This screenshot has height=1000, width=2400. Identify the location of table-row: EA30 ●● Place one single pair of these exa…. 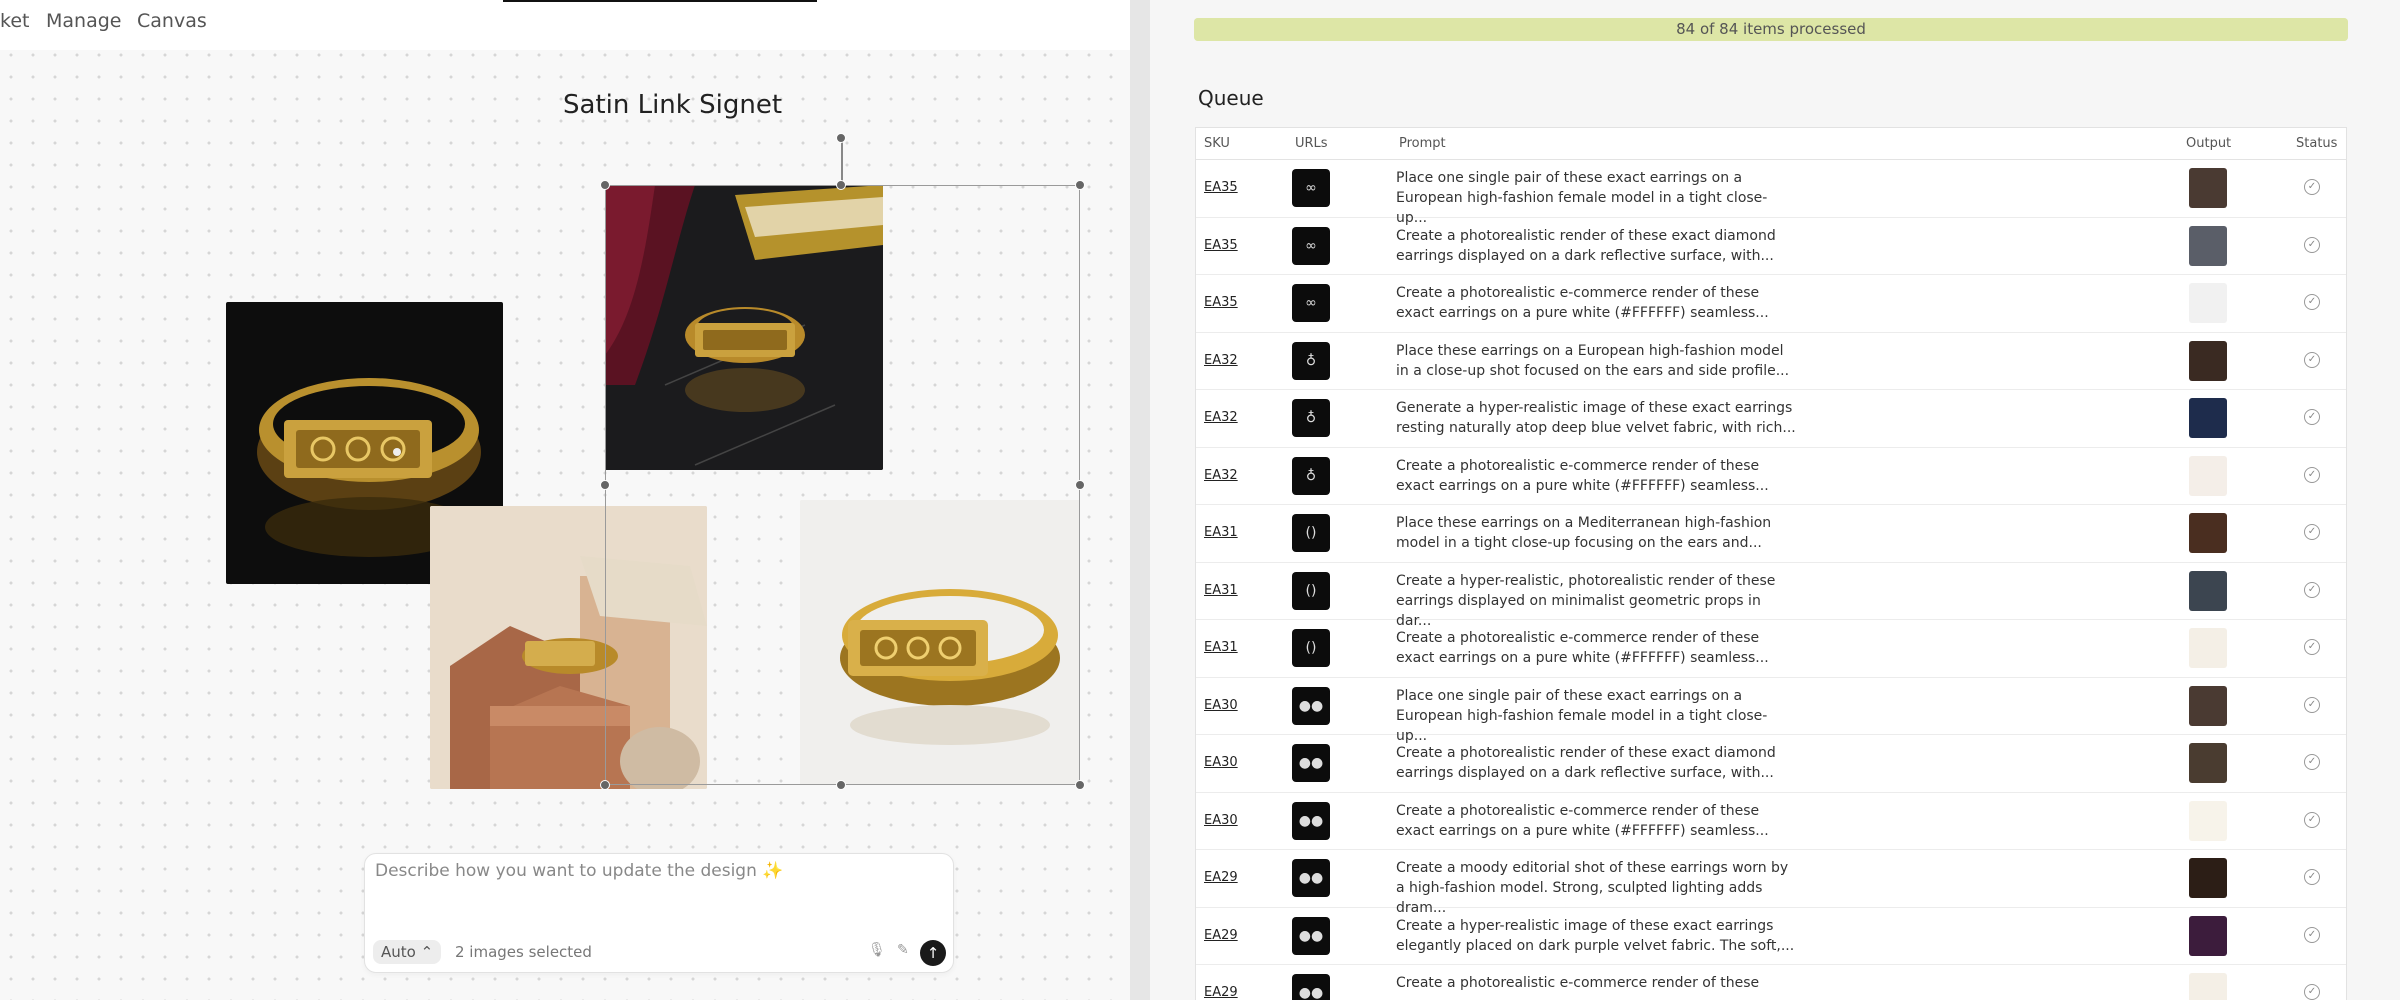
(1771, 711).